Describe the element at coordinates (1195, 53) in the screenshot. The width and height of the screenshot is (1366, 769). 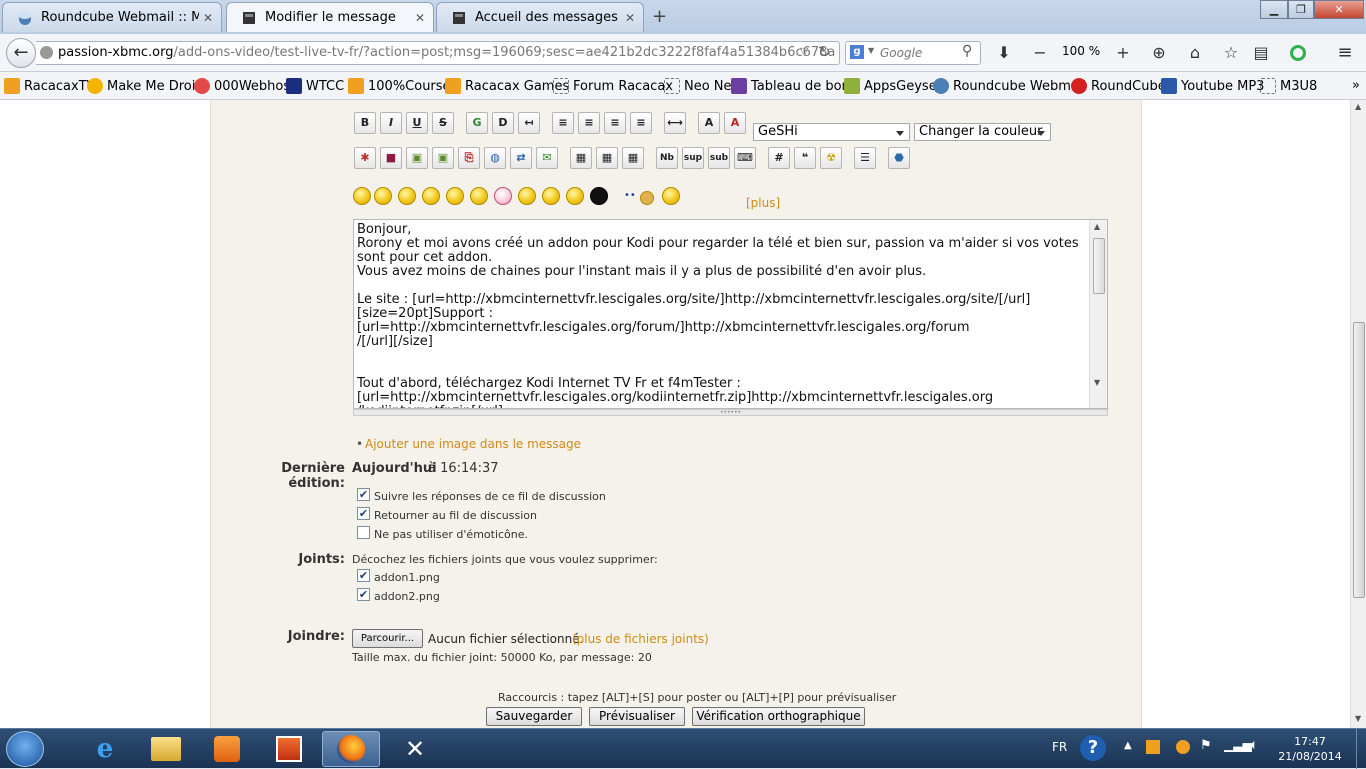
I see `home-icon: ⌂` at that location.